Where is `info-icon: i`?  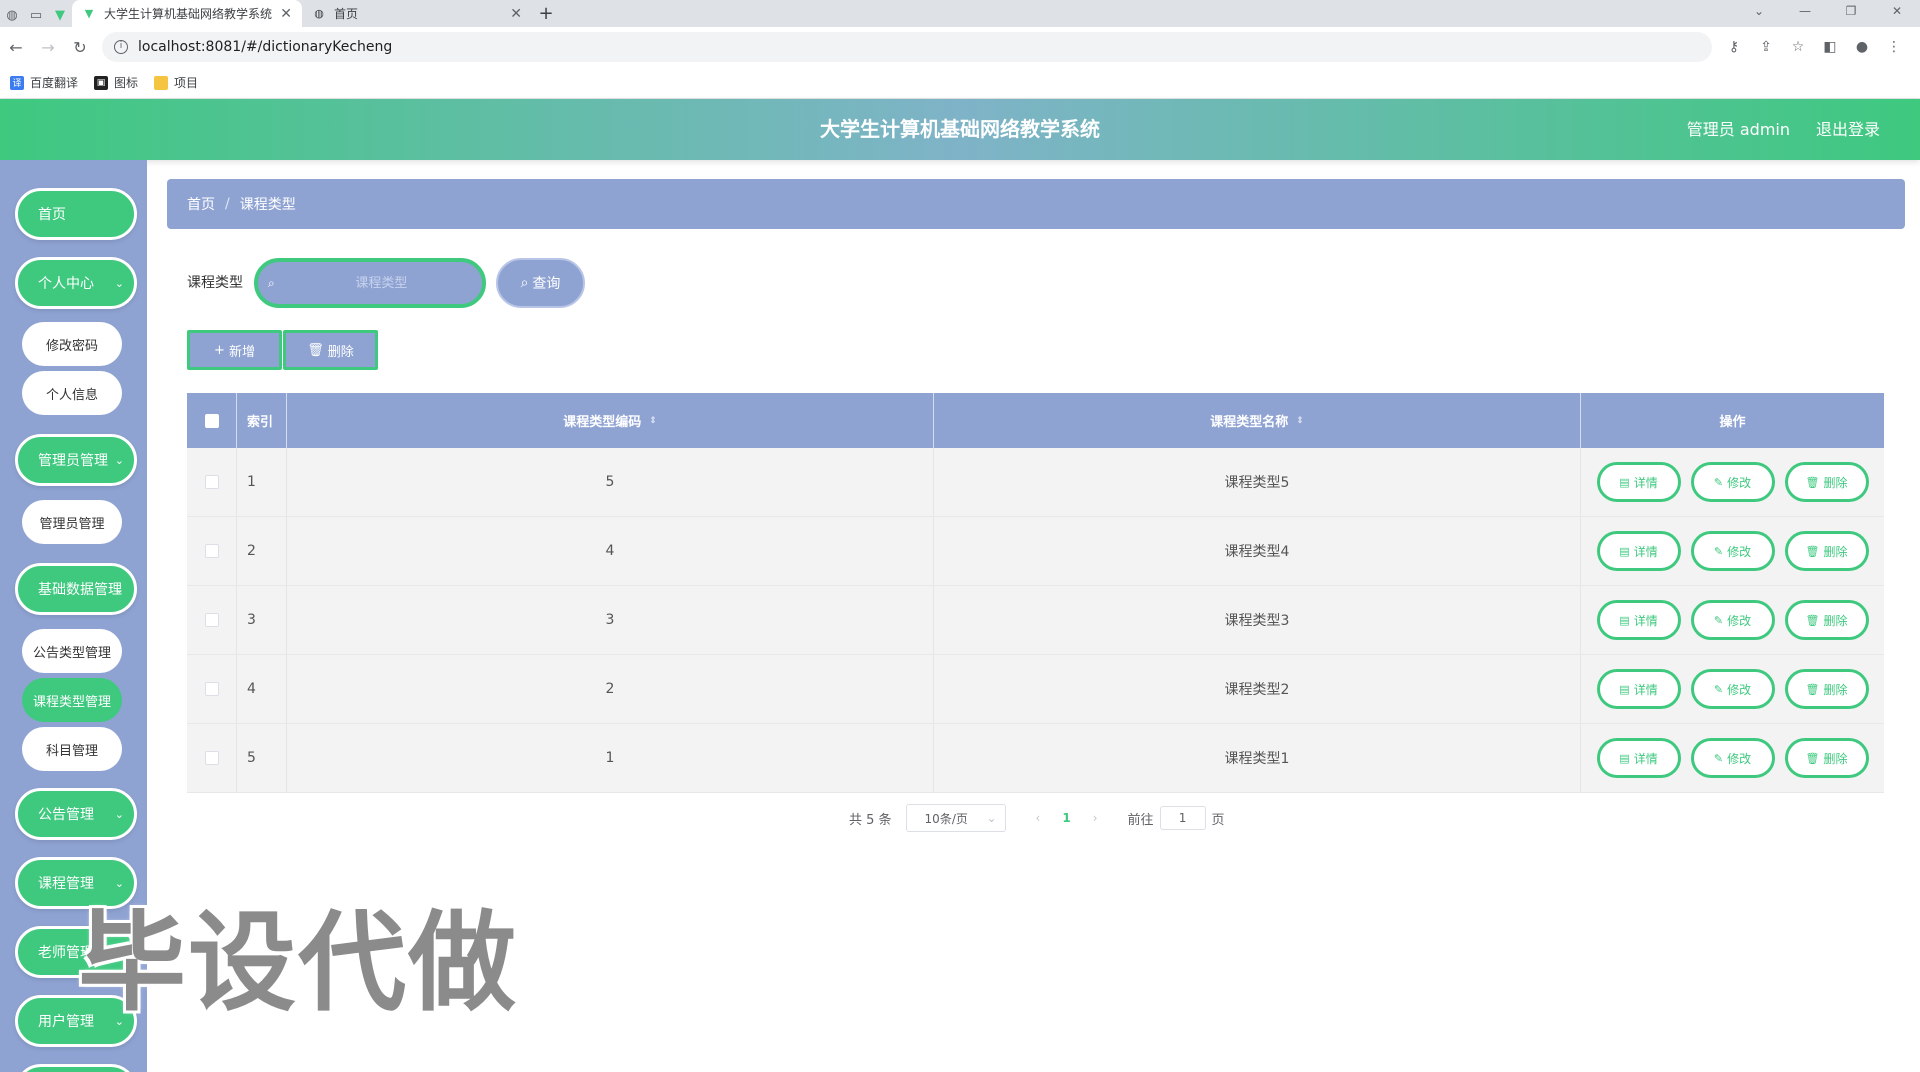
info-icon: i is located at coordinates (121, 47).